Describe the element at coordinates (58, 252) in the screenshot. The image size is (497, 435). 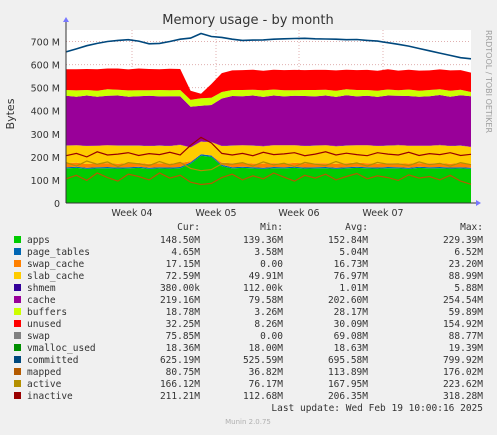
I see `legend-label: page_tables` at that location.